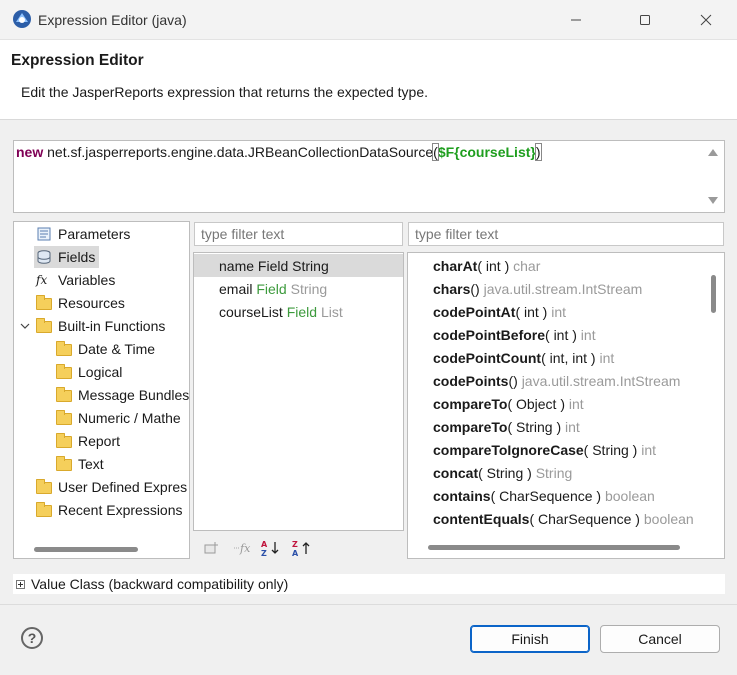 This screenshot has width=737, height=675. Describe the element at coordinates (20, 584) in the screenshot. I see `expand-plus-icon` at that location.